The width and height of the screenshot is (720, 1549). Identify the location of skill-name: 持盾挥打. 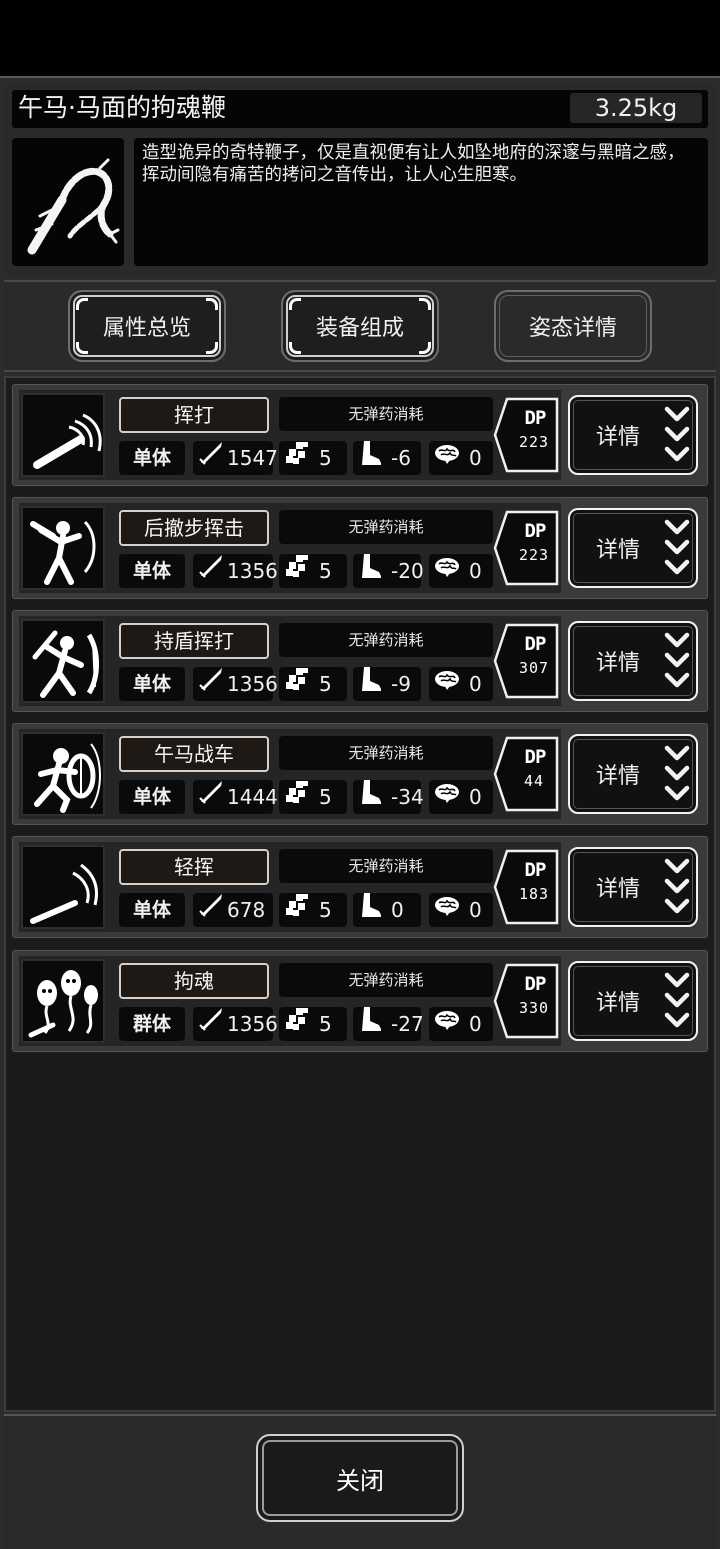
(194, 641).